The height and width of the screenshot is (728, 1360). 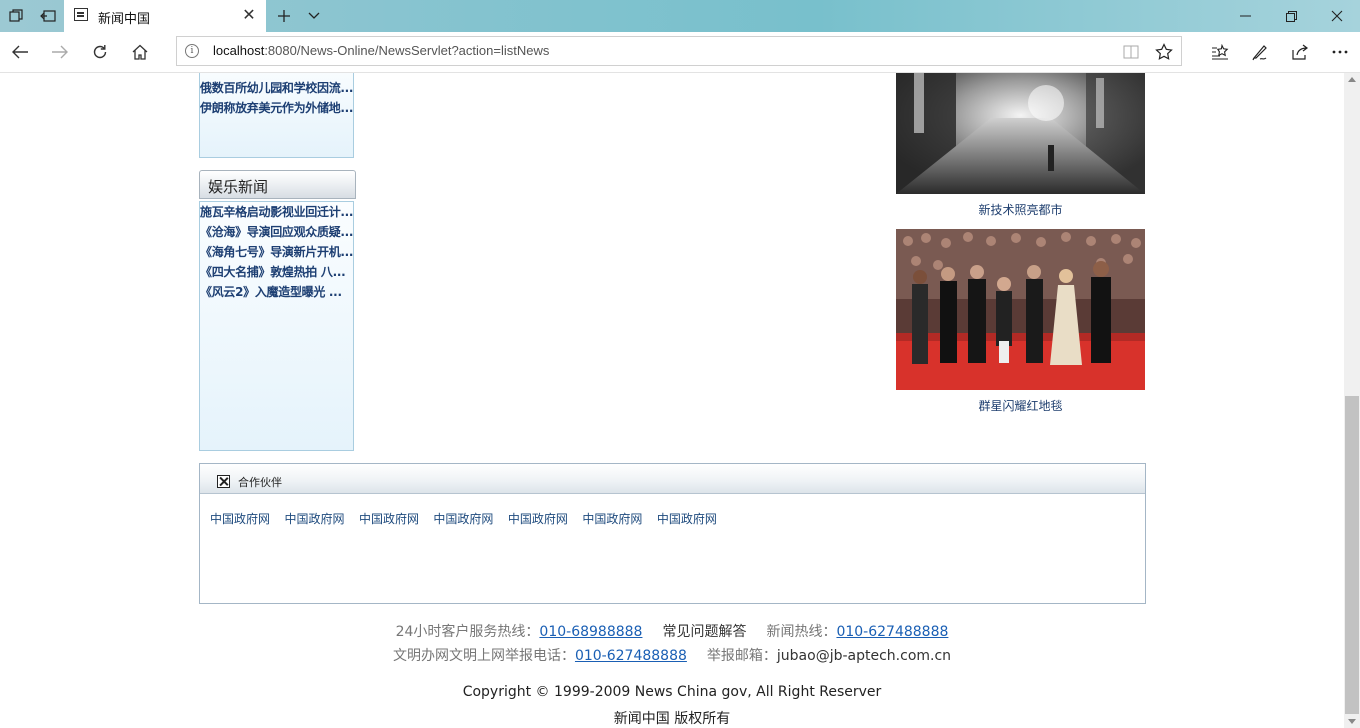 I want to click on share-icon, so click(x=1300, y=52).